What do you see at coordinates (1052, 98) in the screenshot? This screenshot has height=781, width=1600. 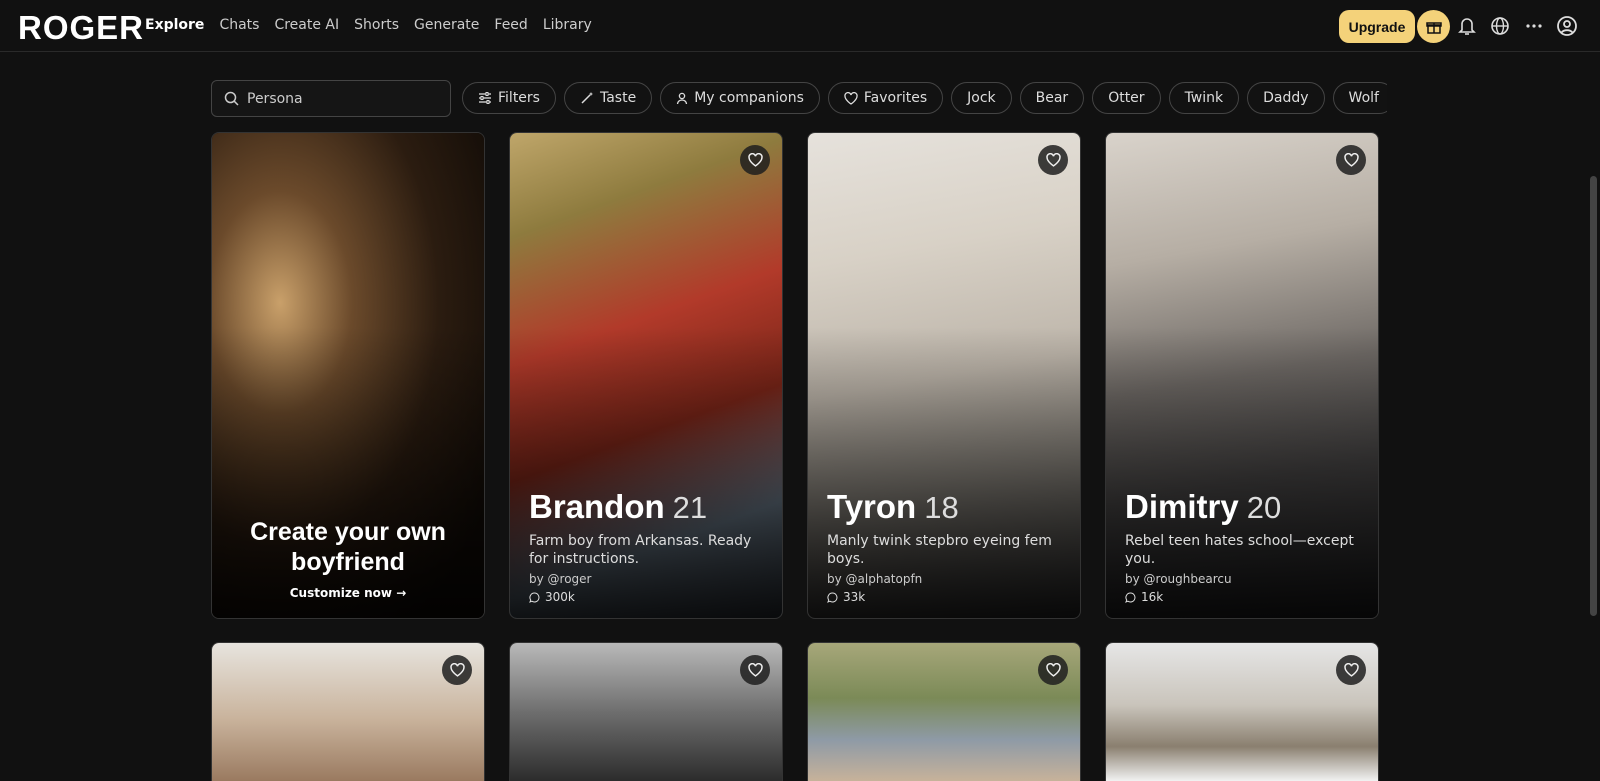 I see `tag-bear: Bear` at bounding box center [1052, 98].